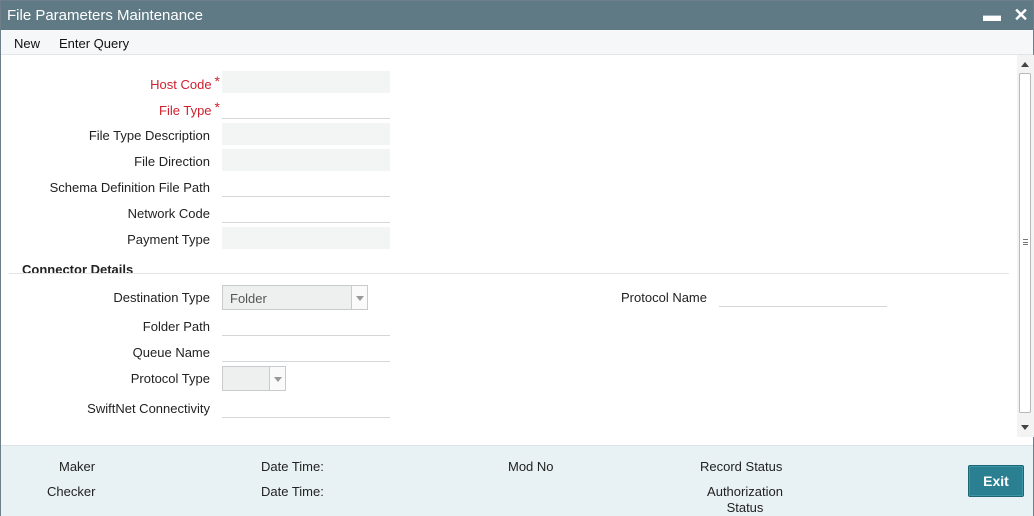 The width and height of the screenshot is (1034, 516). What do you see at coordinates (161, 297) in the screenshot?
I see `destination-type-label: Destination Type` at bounding box center [161, 297].